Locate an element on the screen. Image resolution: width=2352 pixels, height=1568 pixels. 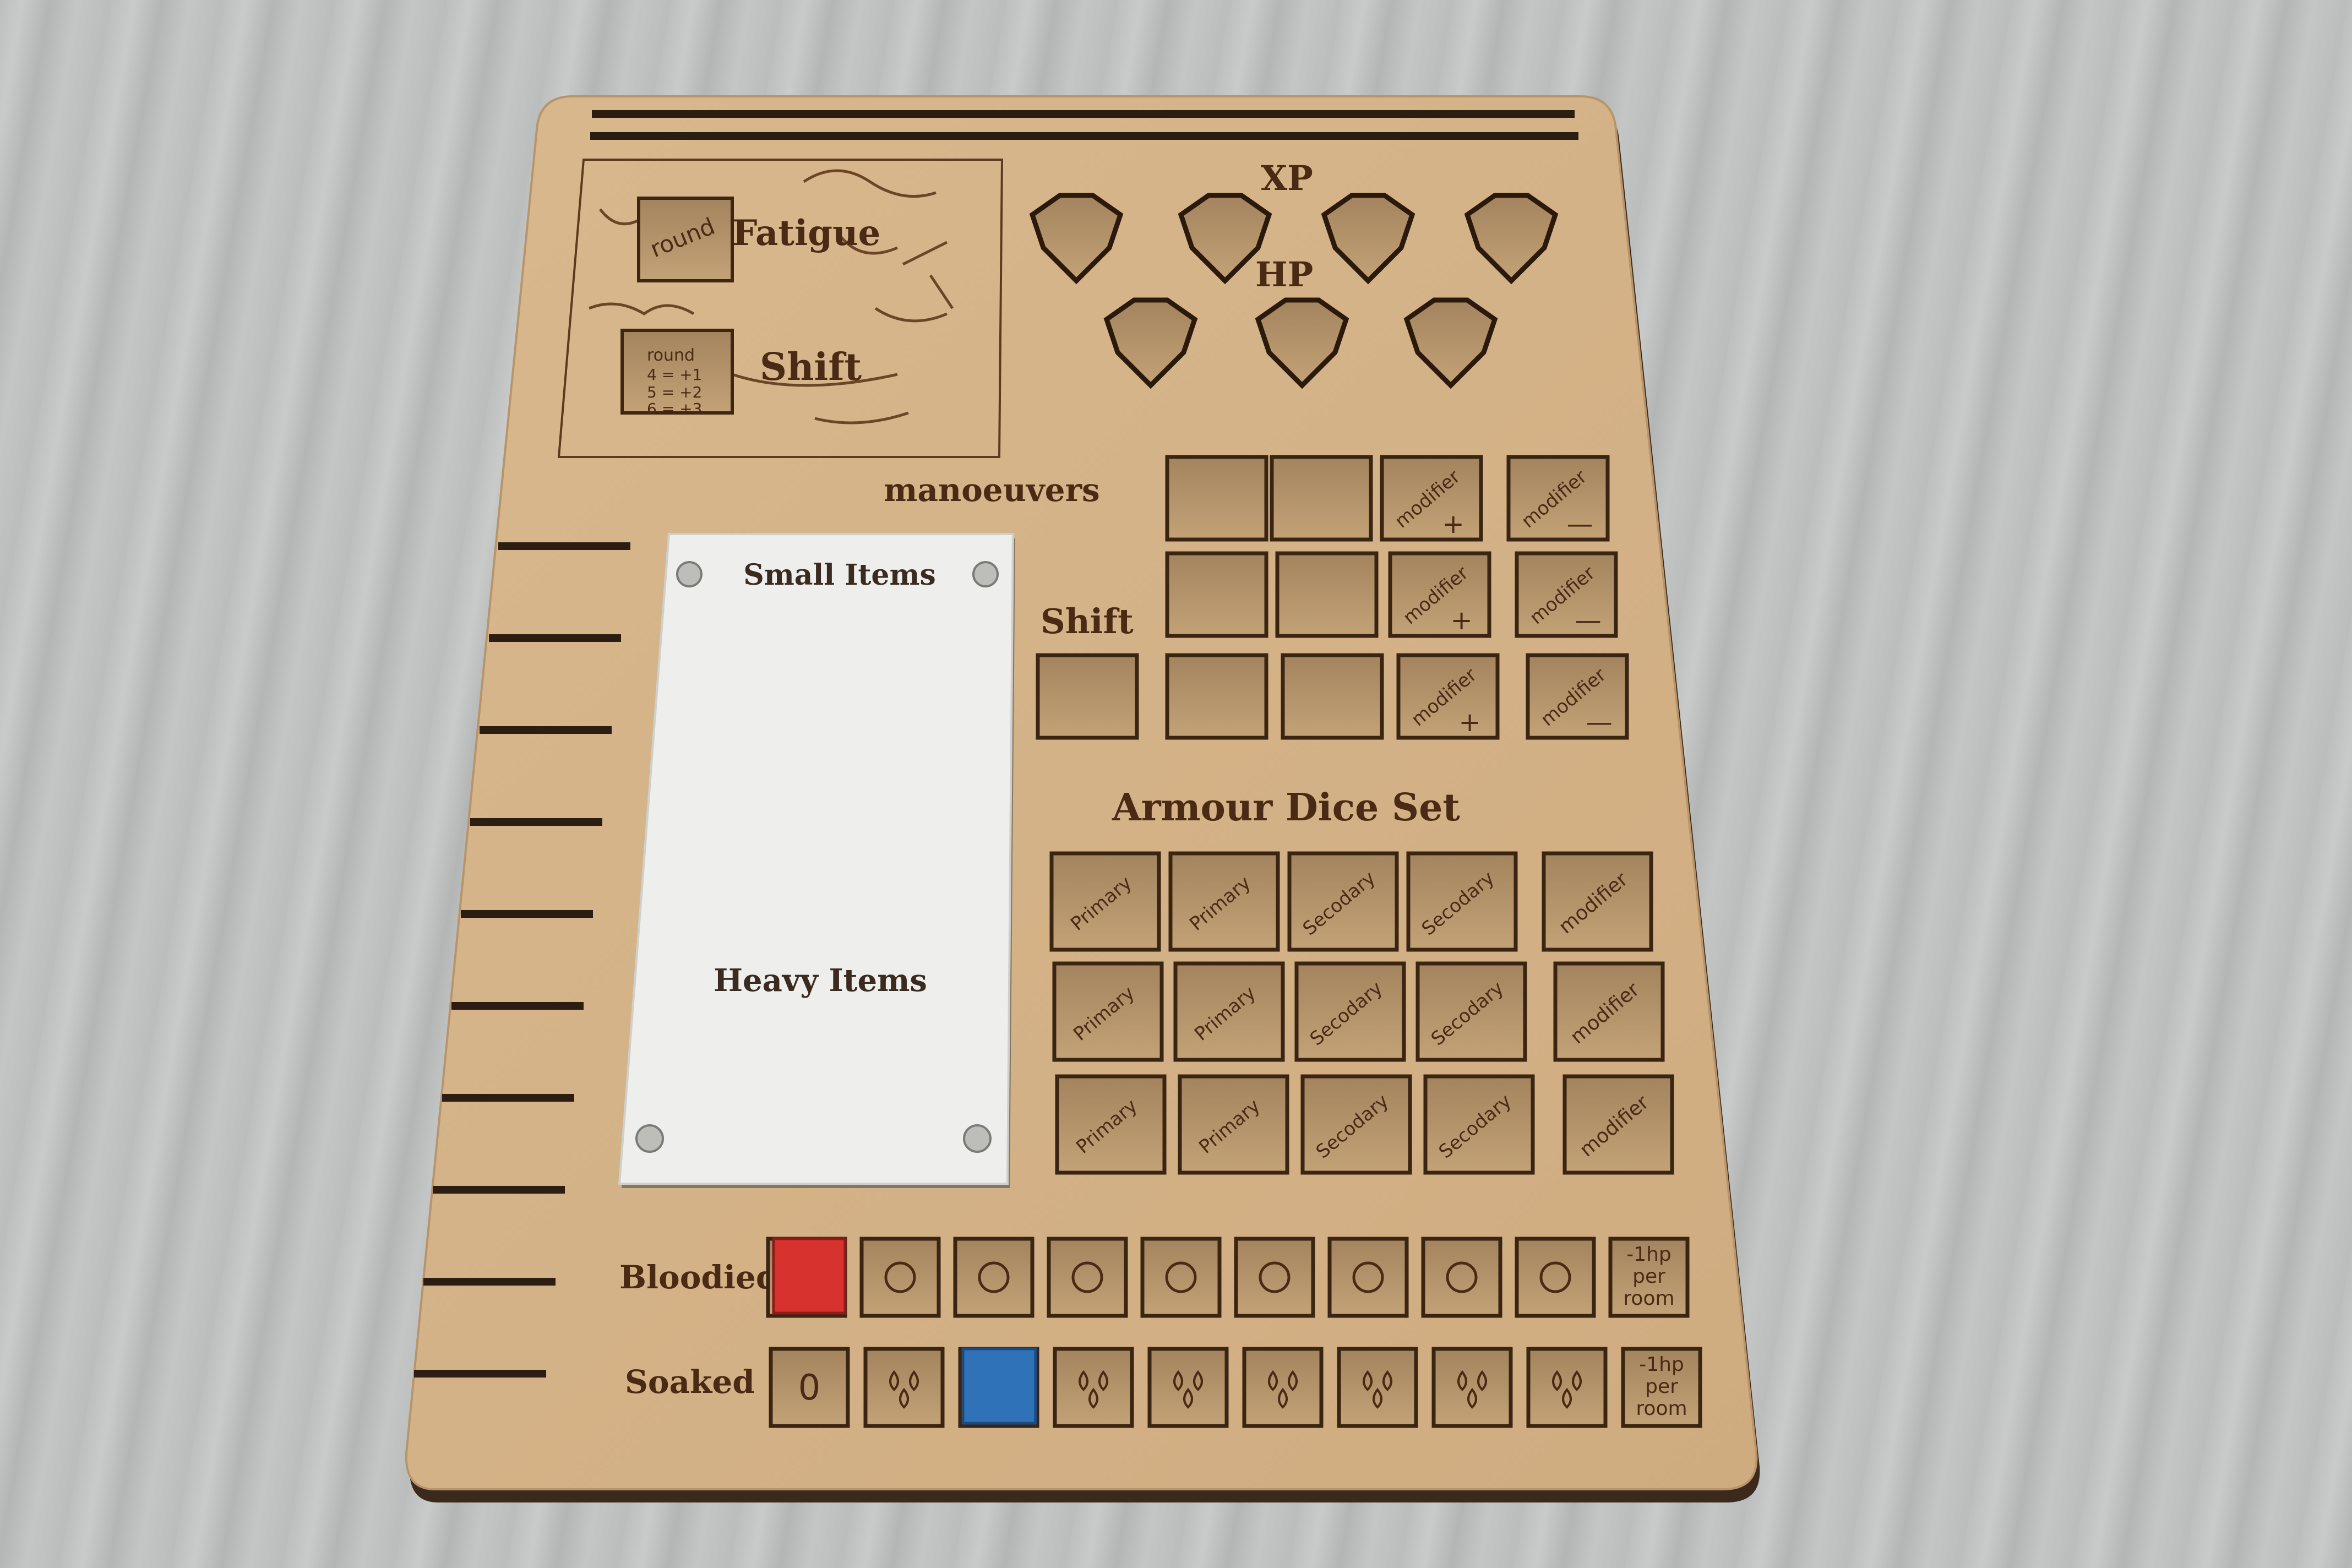
small-items-label: Small Items is located at coordinates (839, 575).